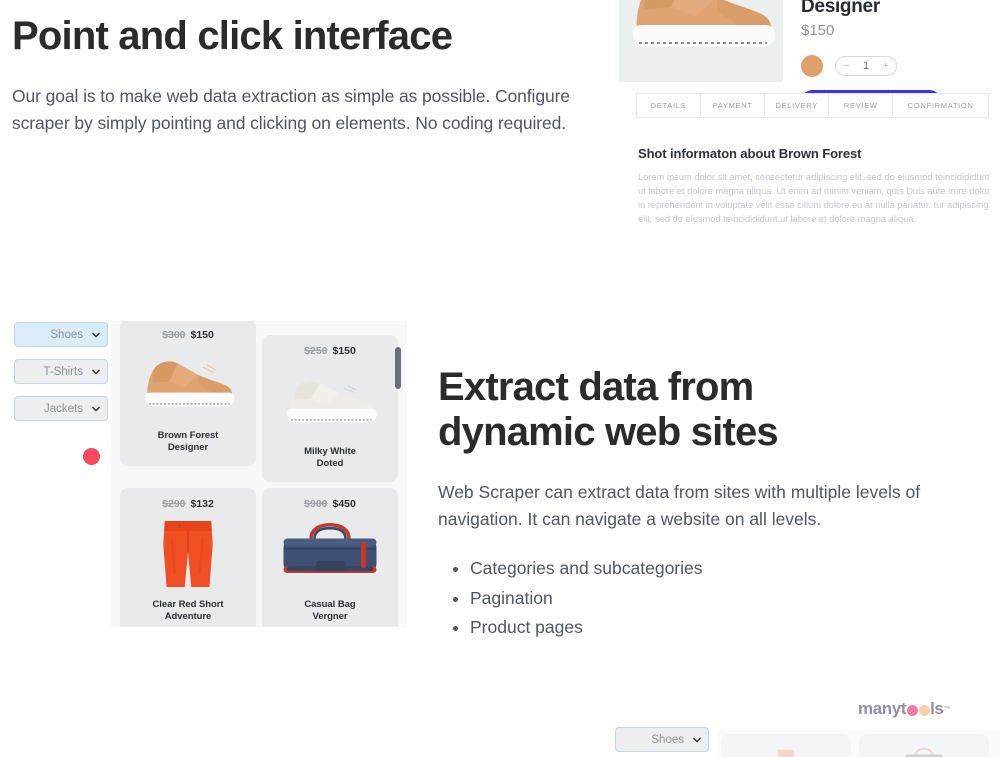  I want to click on product-name-line1: Milky White, so click(330, 451).